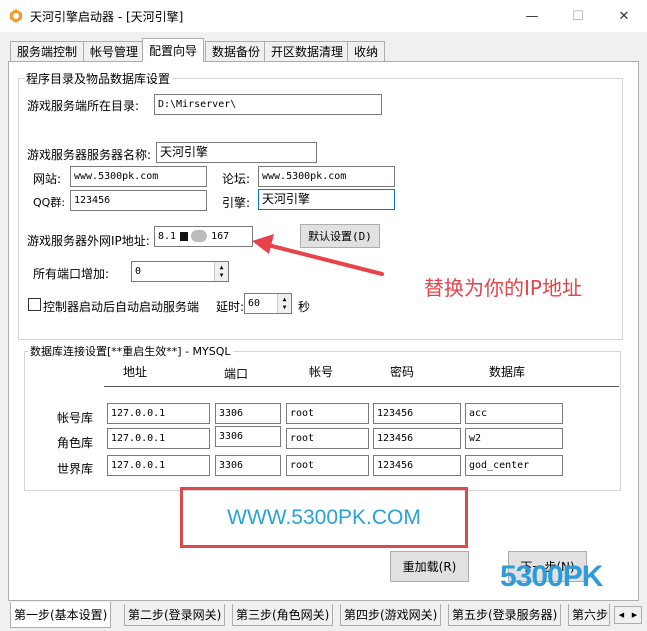 This screenshot has width=647, height=631. I want to click on reload-button: 重加载(R), so click(429, 566).